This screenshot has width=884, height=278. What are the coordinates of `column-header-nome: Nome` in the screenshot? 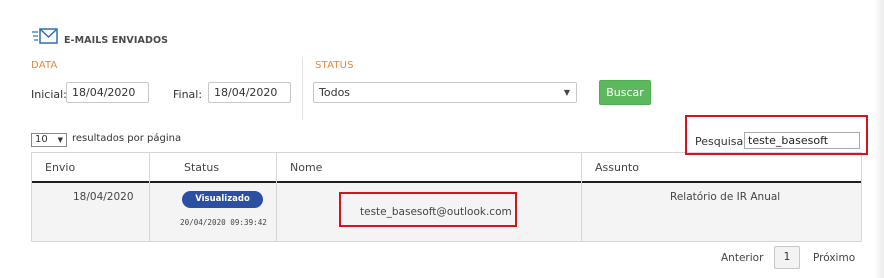 It's located at (306, 167).